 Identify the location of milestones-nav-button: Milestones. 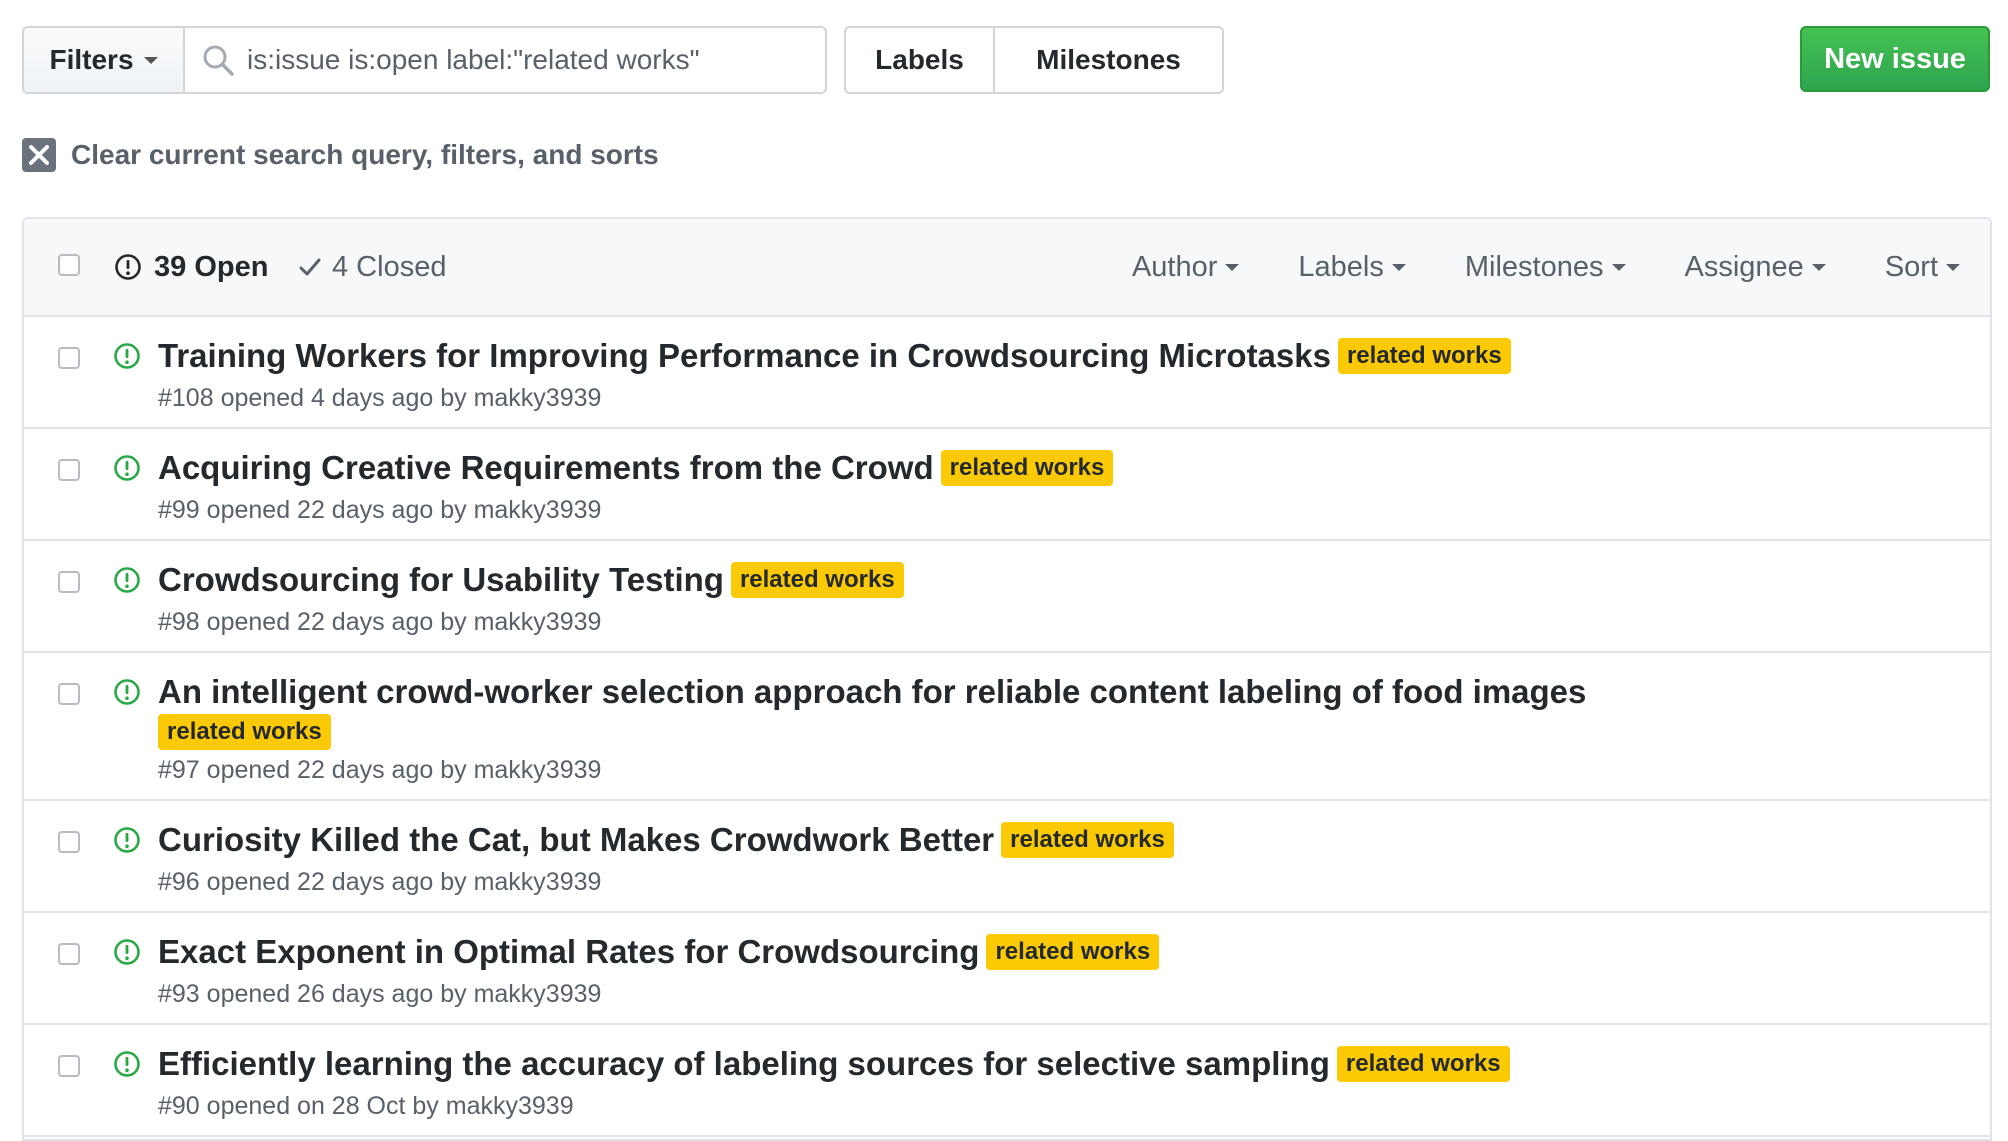
(1108, 60).